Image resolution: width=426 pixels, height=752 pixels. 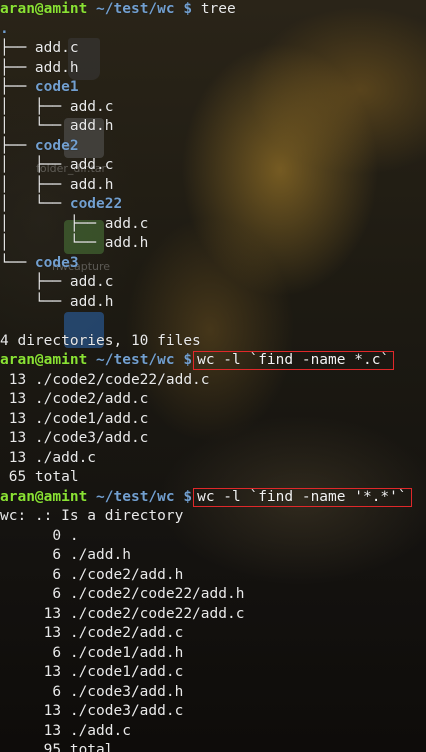 I want to click on tree-directory: code3, so click(x=56, y=262).